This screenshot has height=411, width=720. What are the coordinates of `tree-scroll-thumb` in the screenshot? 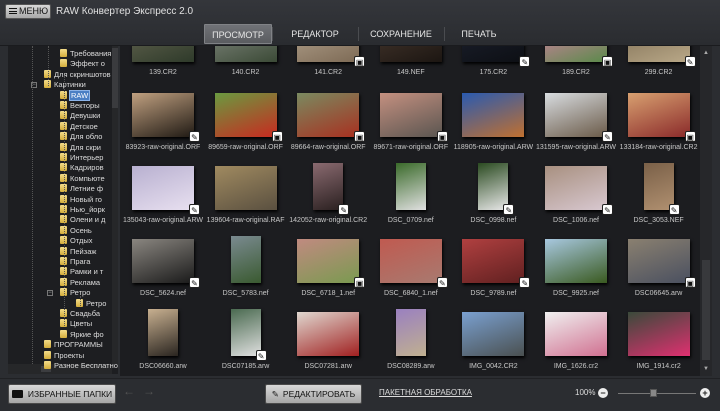 It's located at (115, 78).